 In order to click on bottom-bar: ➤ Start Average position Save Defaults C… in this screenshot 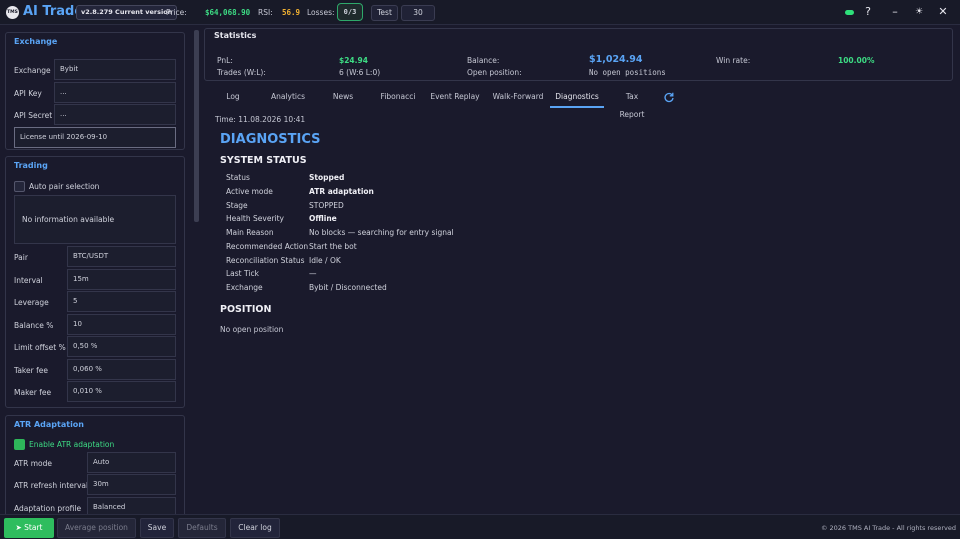, I will do `click(480, 526)`.